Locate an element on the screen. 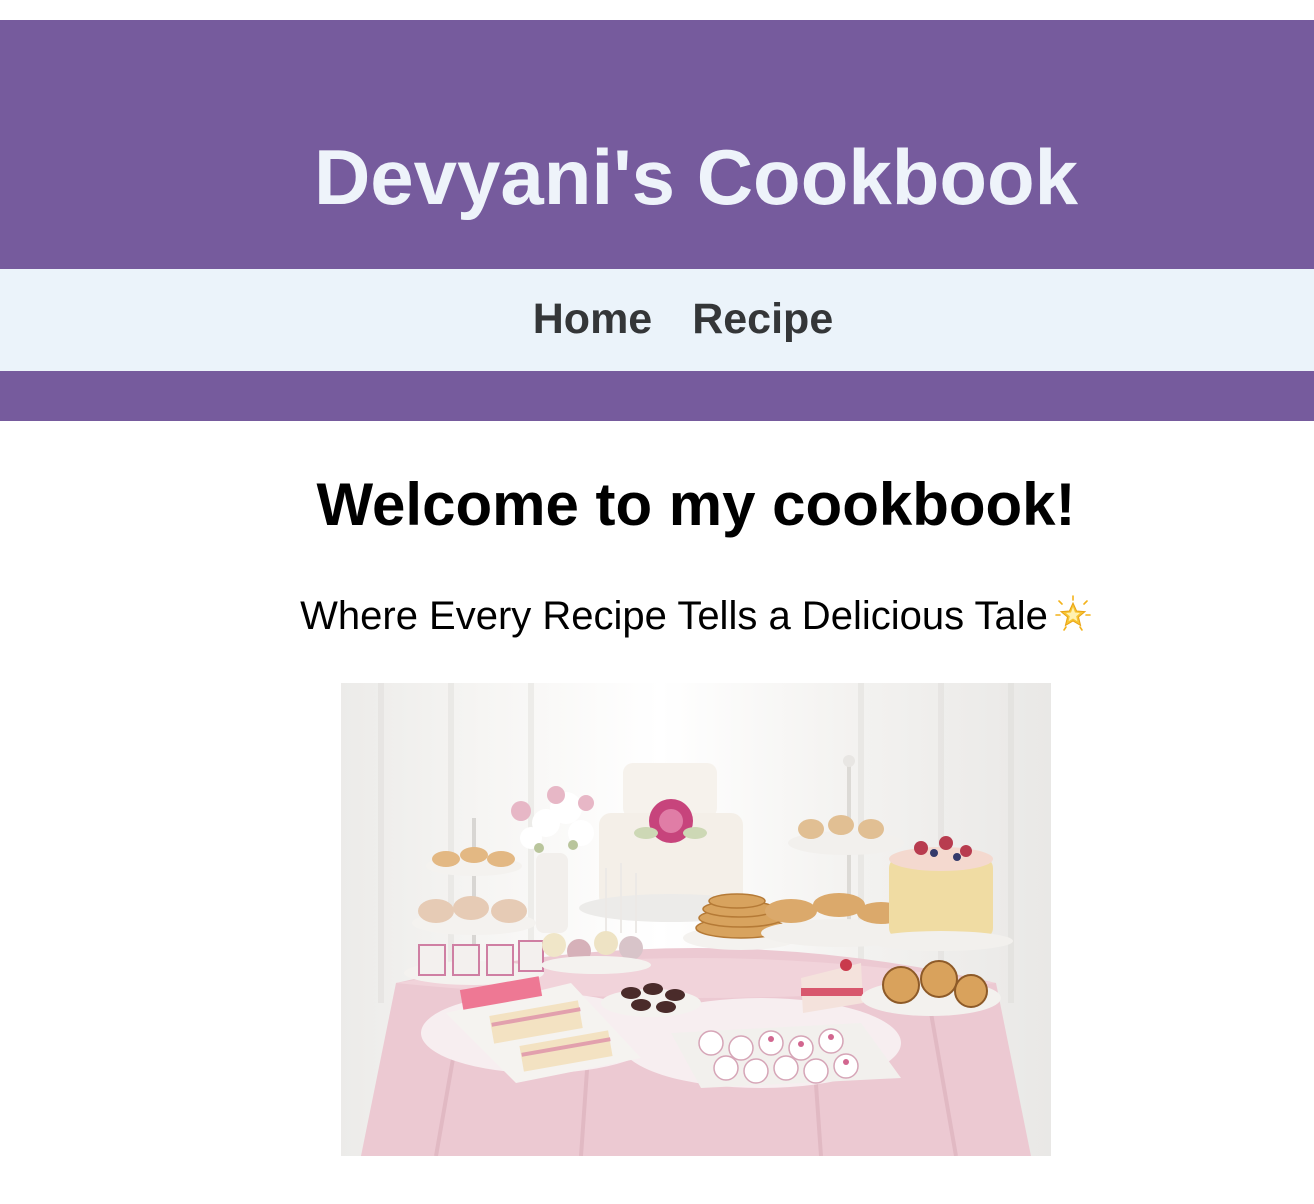  nav-link-home: Home is located at coordinates (592, 319).